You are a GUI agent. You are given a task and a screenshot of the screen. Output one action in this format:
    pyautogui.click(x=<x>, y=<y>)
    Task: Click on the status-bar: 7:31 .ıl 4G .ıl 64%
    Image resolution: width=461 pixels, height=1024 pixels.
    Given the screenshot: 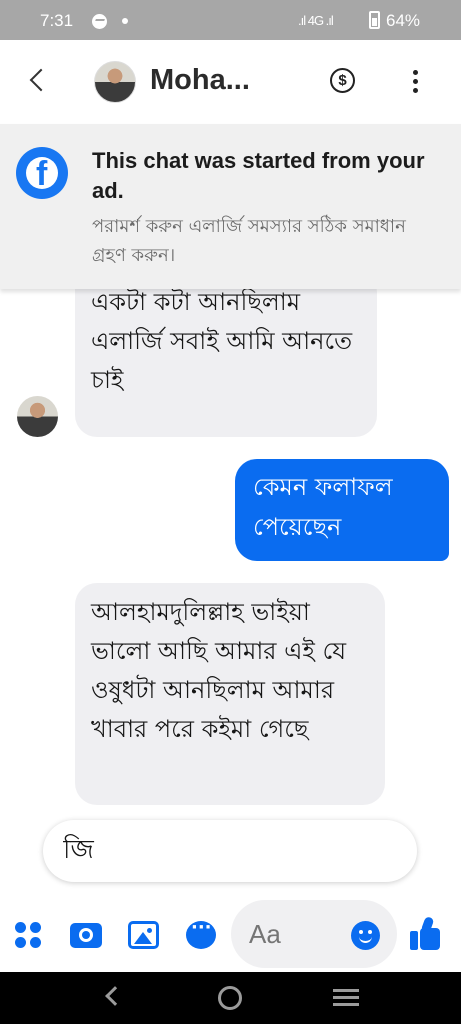 What is the action you would take?
    pyautogui.click(x=230, y=20)
    